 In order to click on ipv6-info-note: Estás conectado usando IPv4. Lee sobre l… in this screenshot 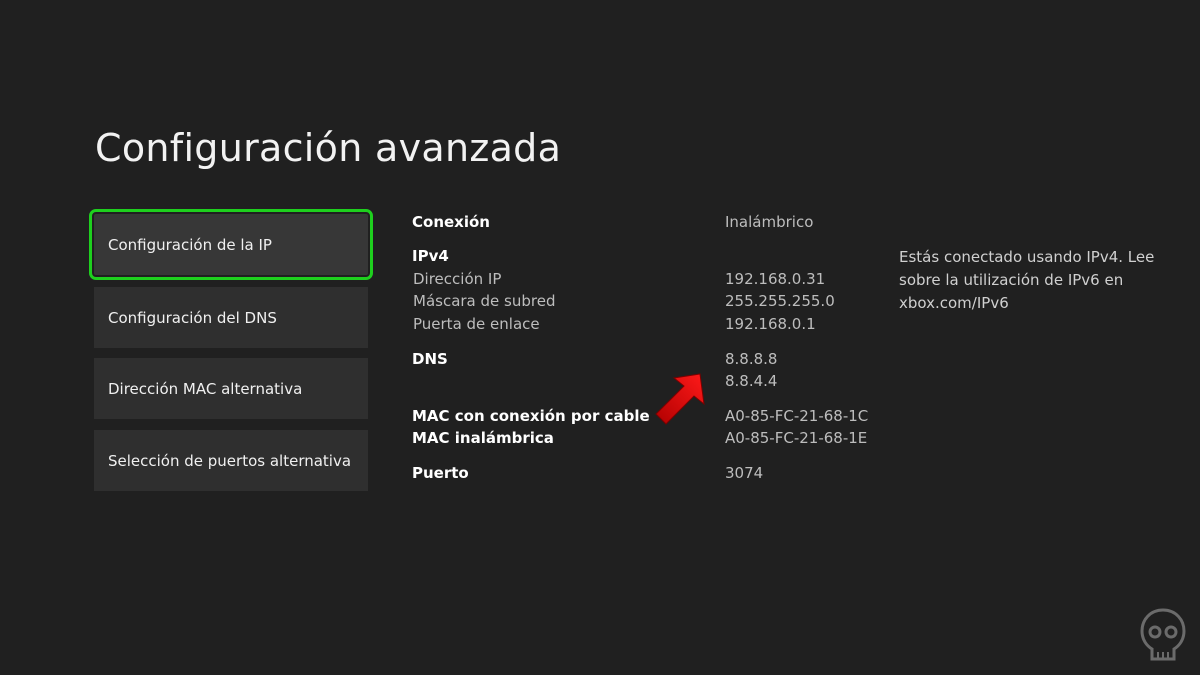, I will do `click(1027, 280)`.